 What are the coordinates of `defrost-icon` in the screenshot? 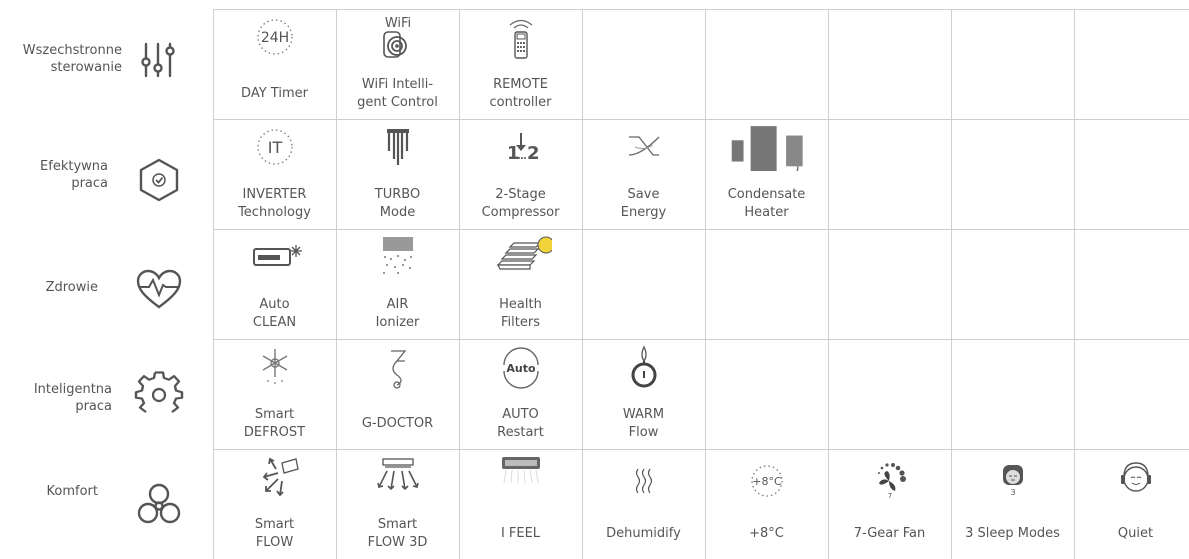 It's located at (275, 366).